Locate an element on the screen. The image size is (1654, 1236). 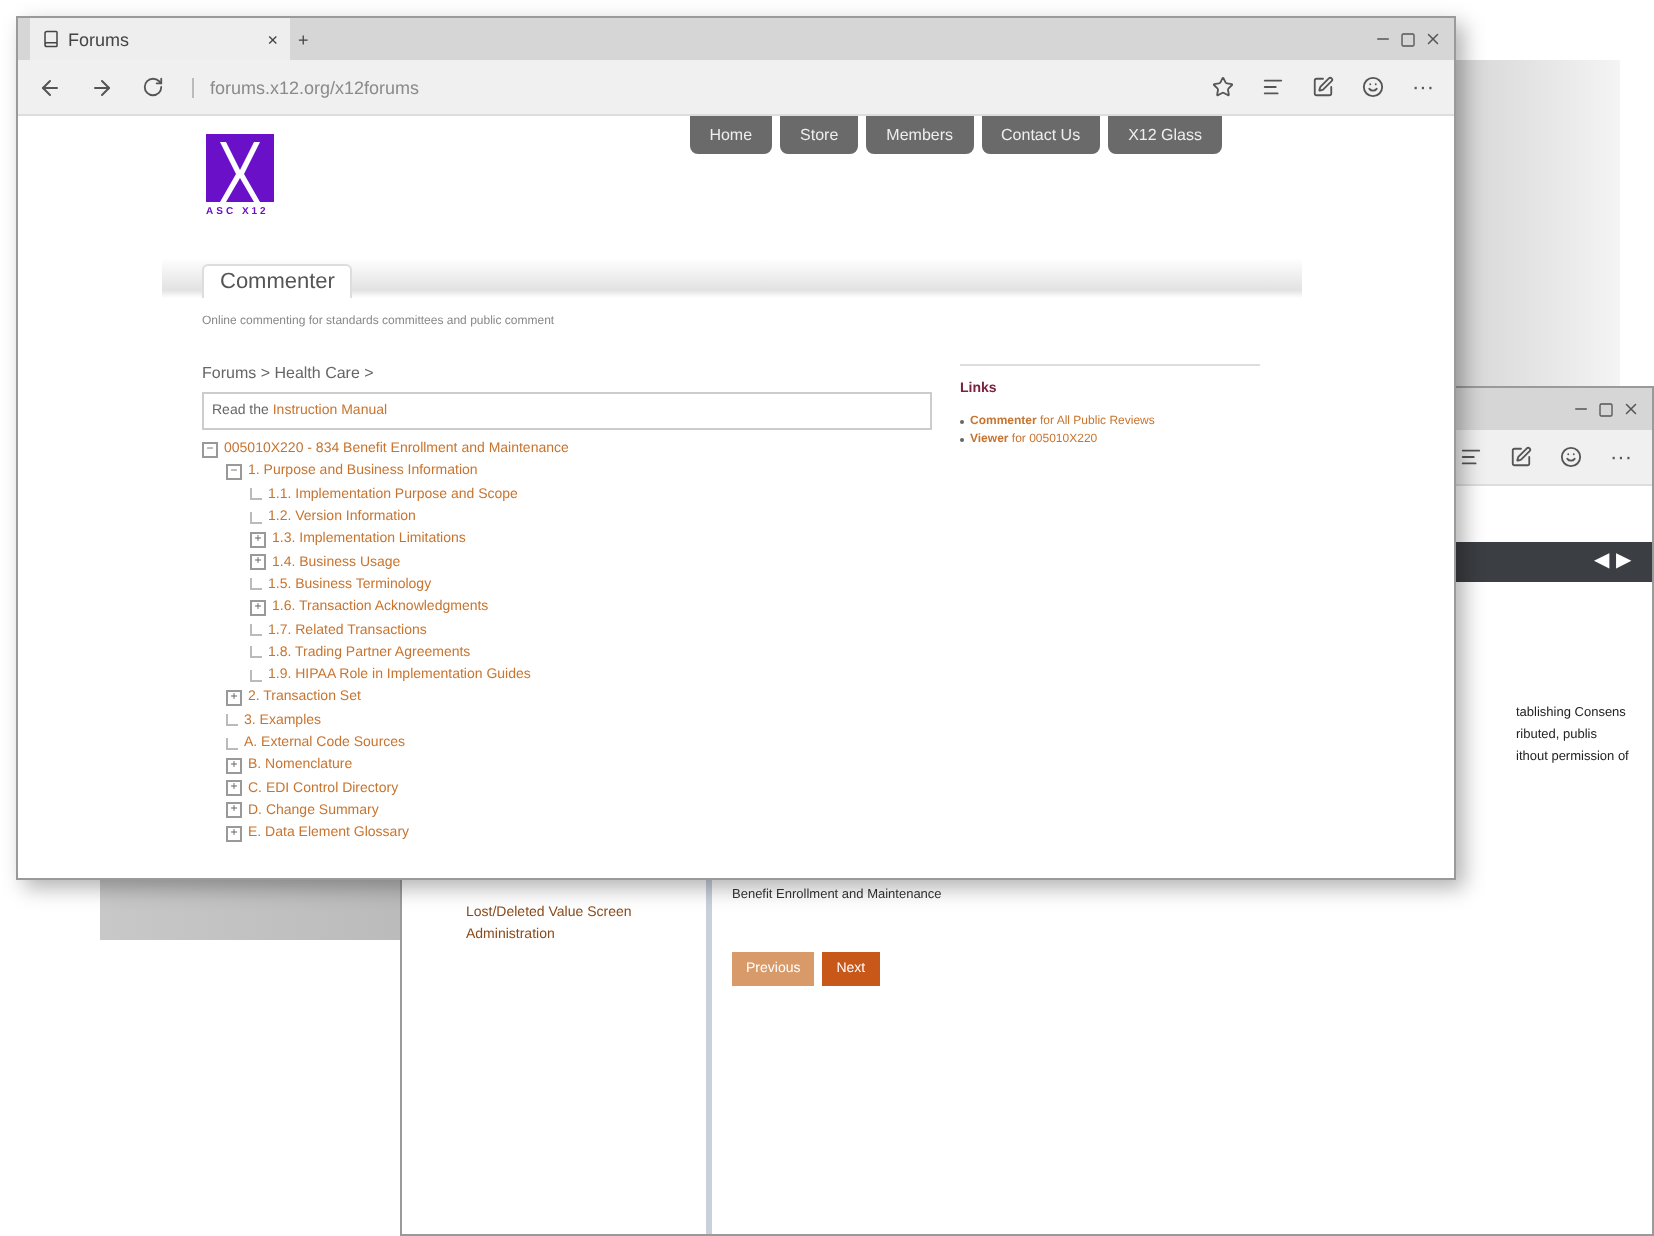
page-icon is located at coordinates (51, 39).